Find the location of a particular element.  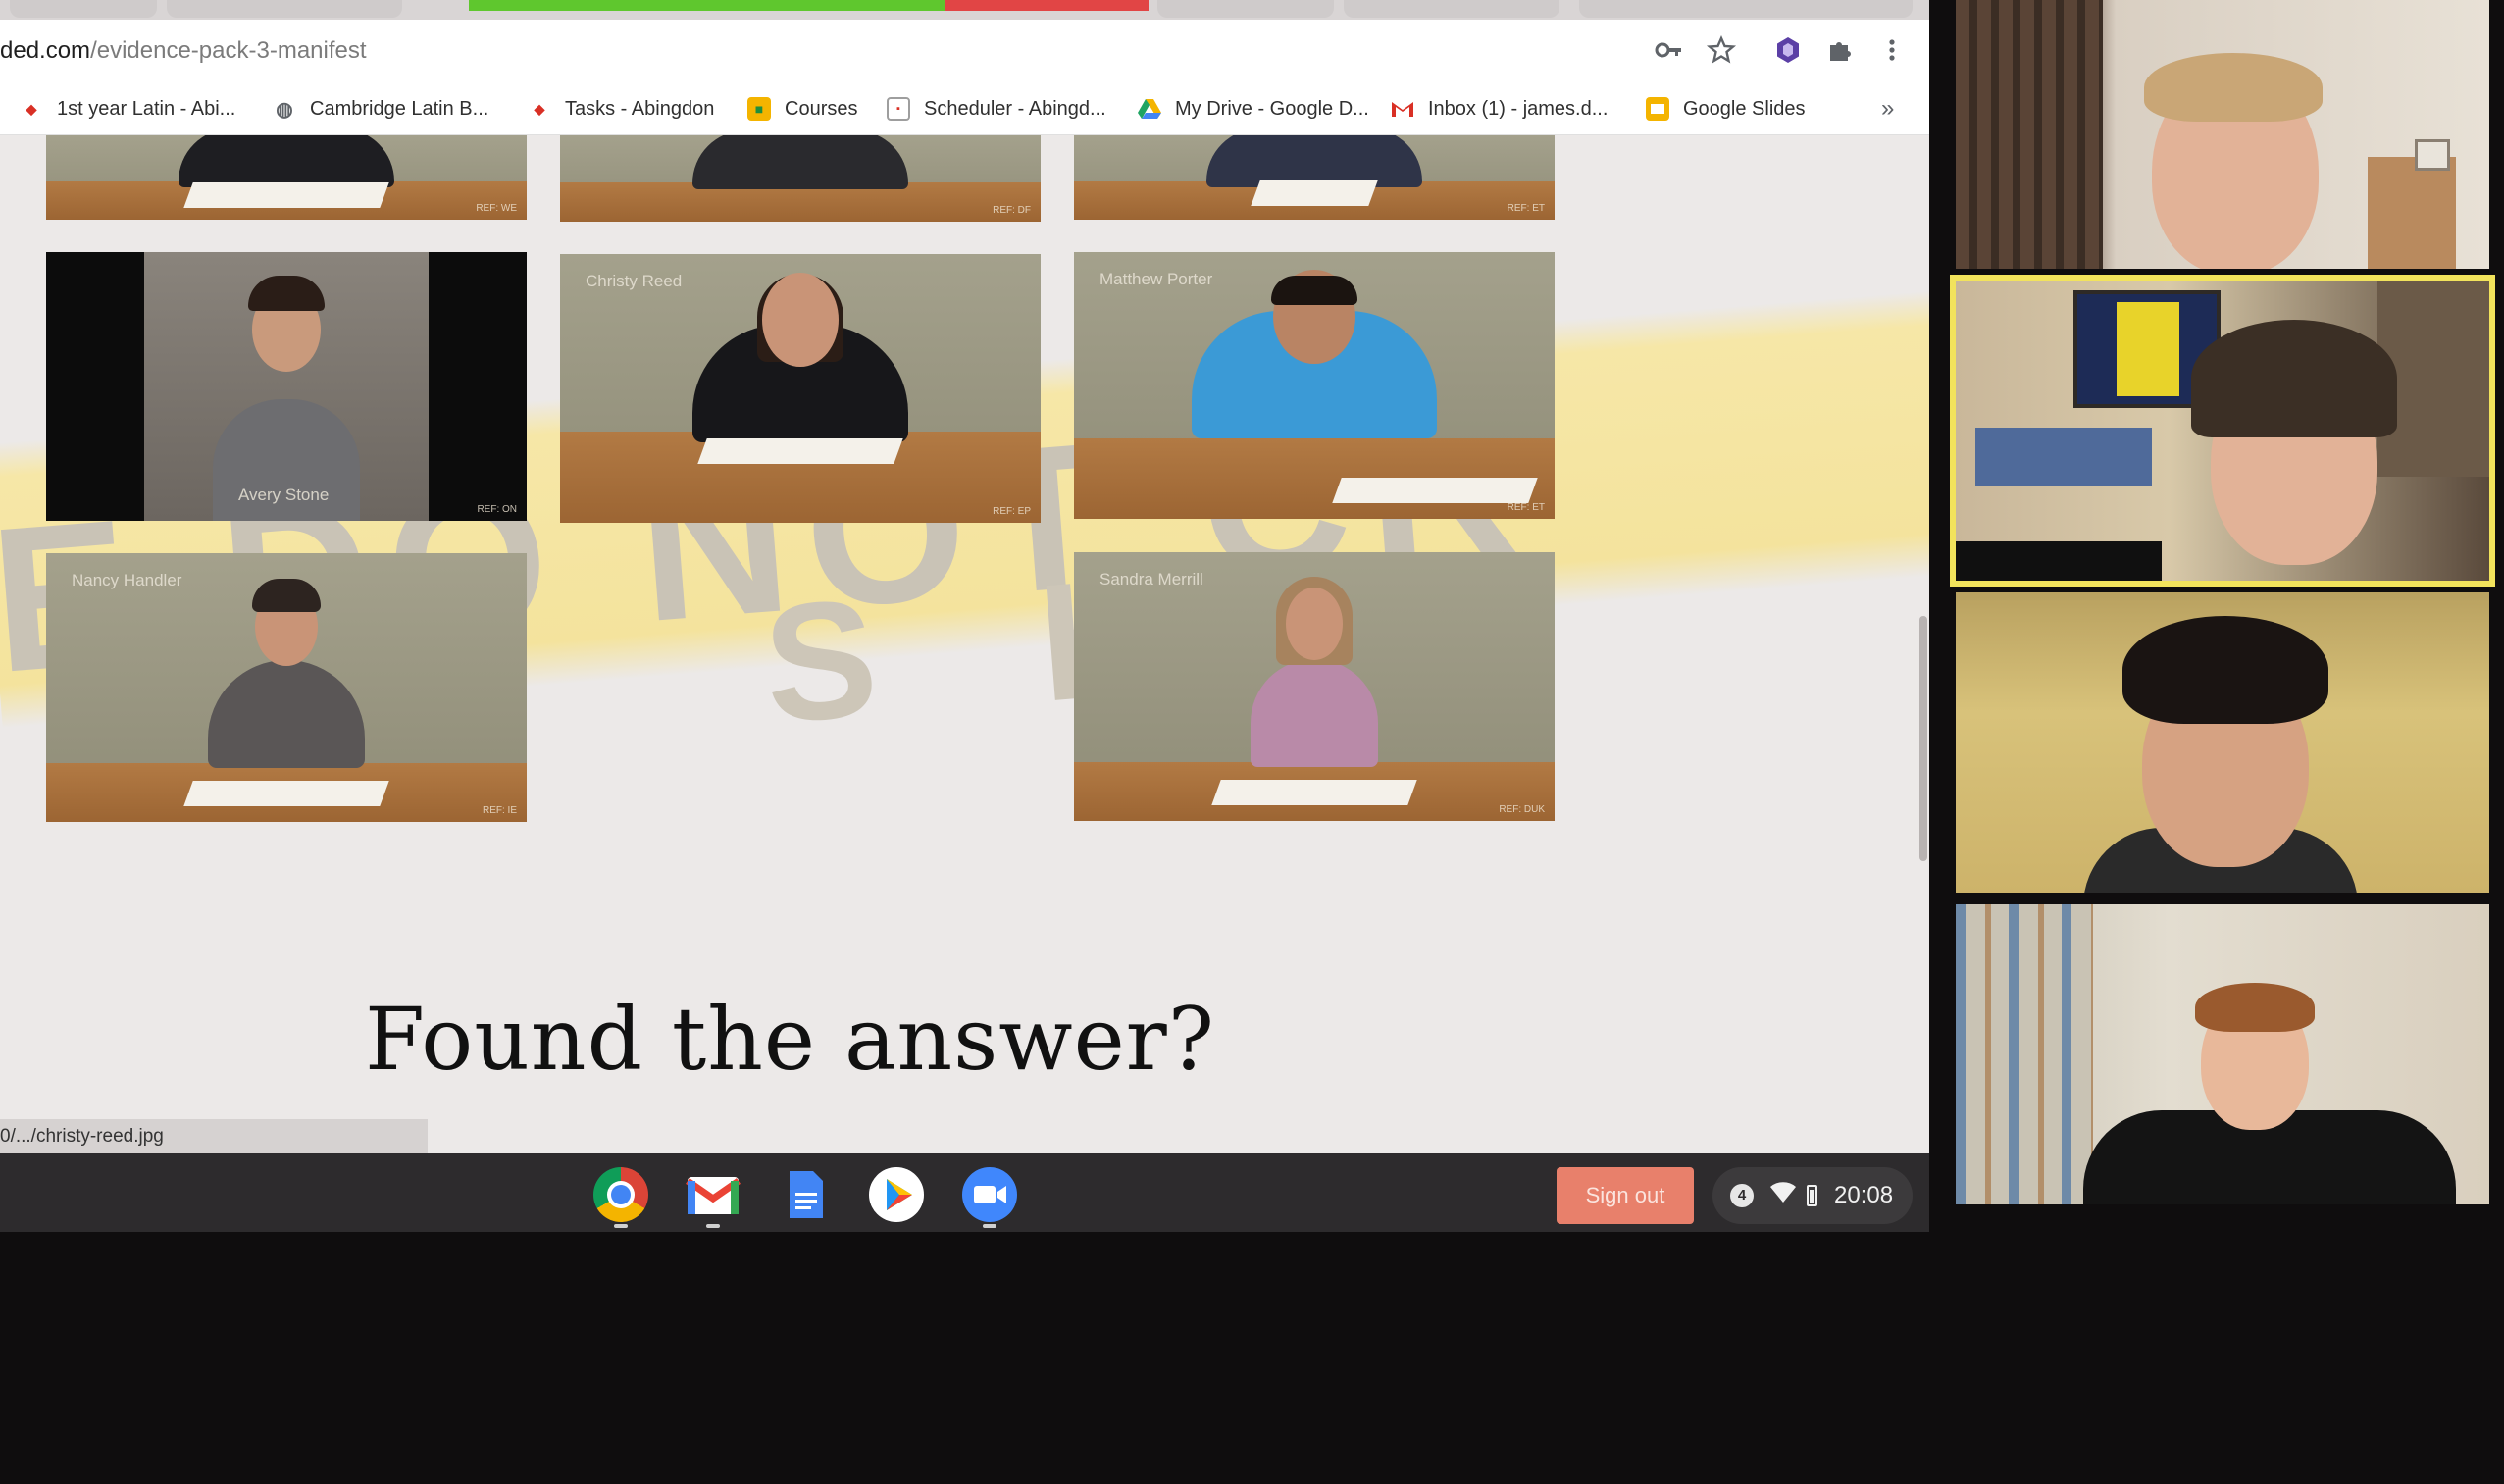

bookmark-label: Tasks - Abingdon is located at coordinates (640, 108).